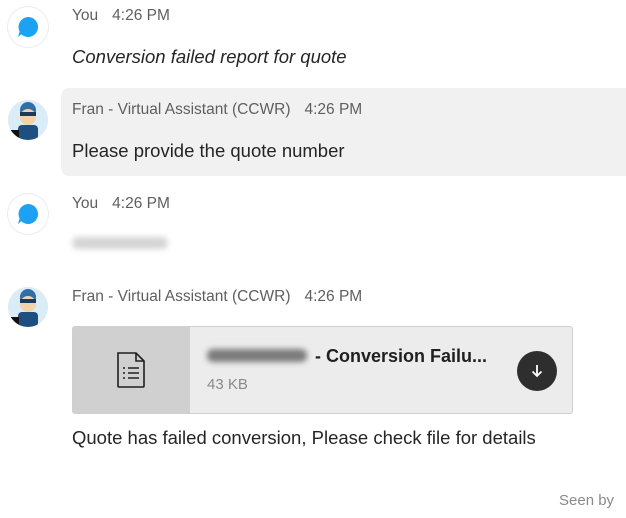 This screenshot has height=518, width=626. What do you see at coordinates (257, 355) in the screenshot?
I see `redacted-file-prefix` at bounding box center [257, 355].